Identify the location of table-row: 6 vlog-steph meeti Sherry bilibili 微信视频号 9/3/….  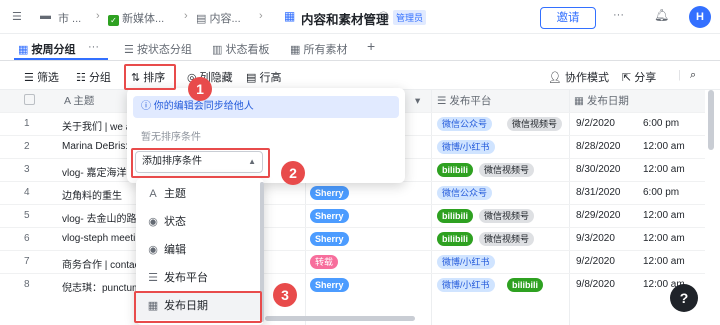
(352, 238).